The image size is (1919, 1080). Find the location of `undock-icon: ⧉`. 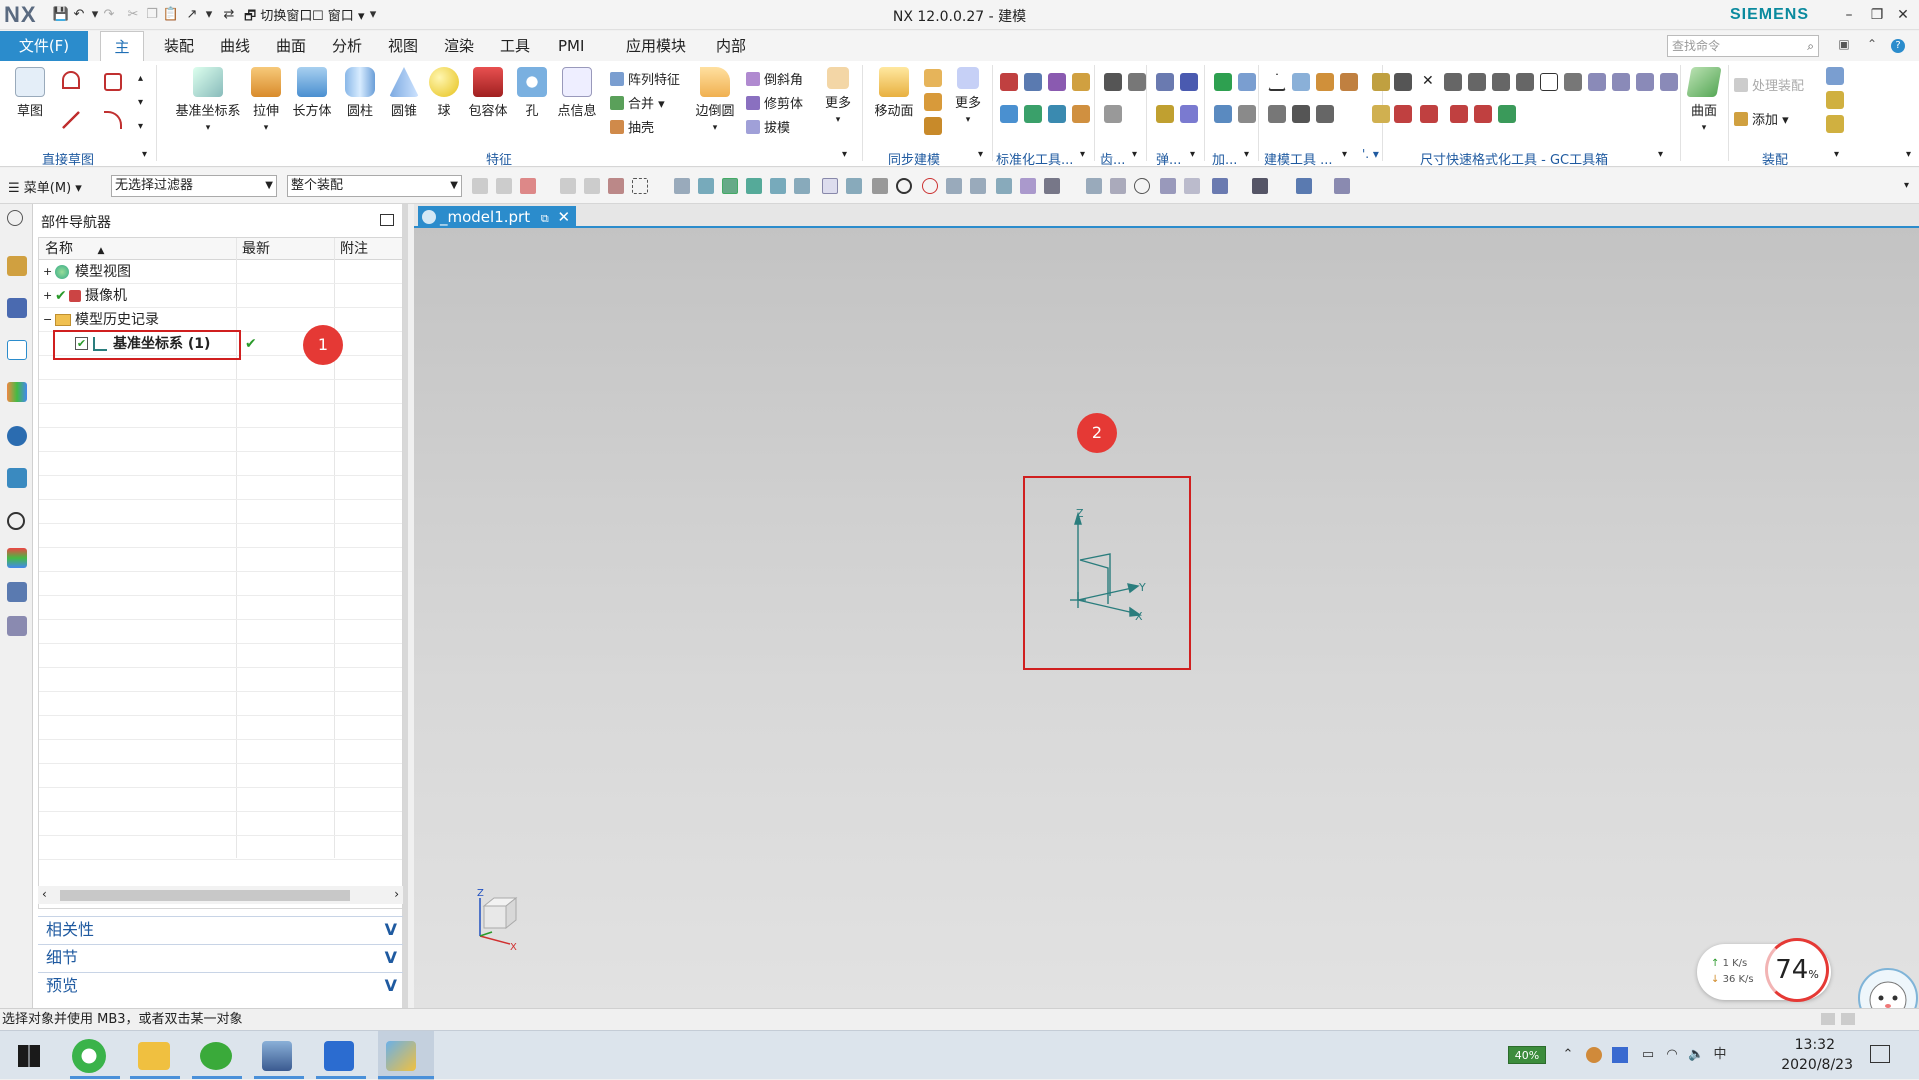

undock-icon: ⧉ is located at coordinates (545, 218).